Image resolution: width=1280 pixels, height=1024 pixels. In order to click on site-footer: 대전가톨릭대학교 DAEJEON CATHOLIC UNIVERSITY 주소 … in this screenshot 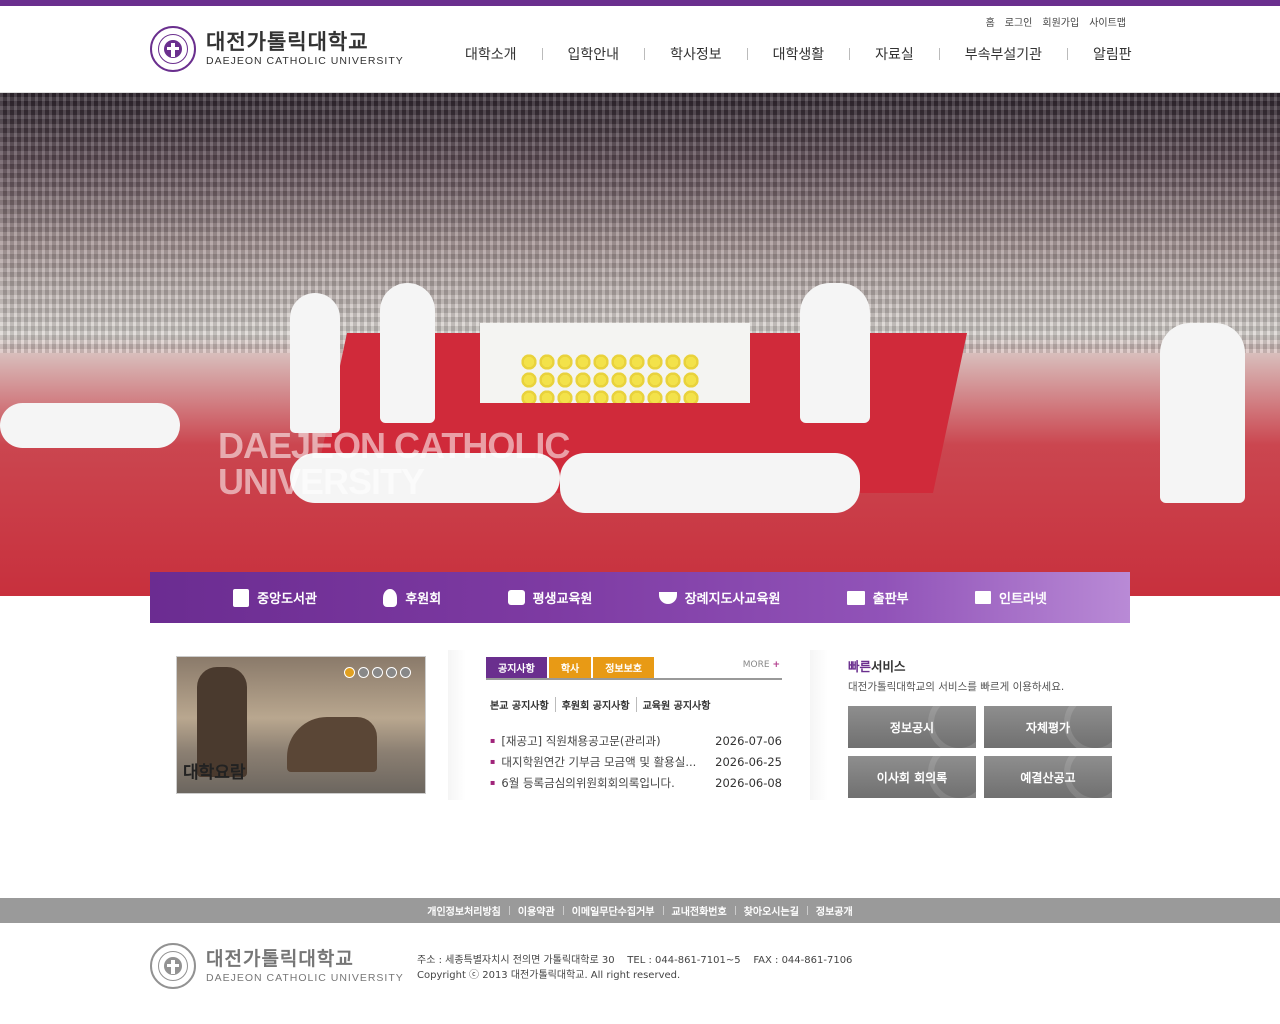, I will do `click(640, 973)`.